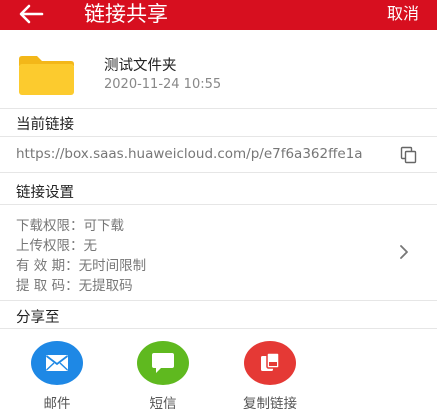 Image resolution: width=437 pixels, height=409 pixels. Describe the element at coordinates (57, 402) in the screenshot. I see `share-mail-label: 邮件` at that location.